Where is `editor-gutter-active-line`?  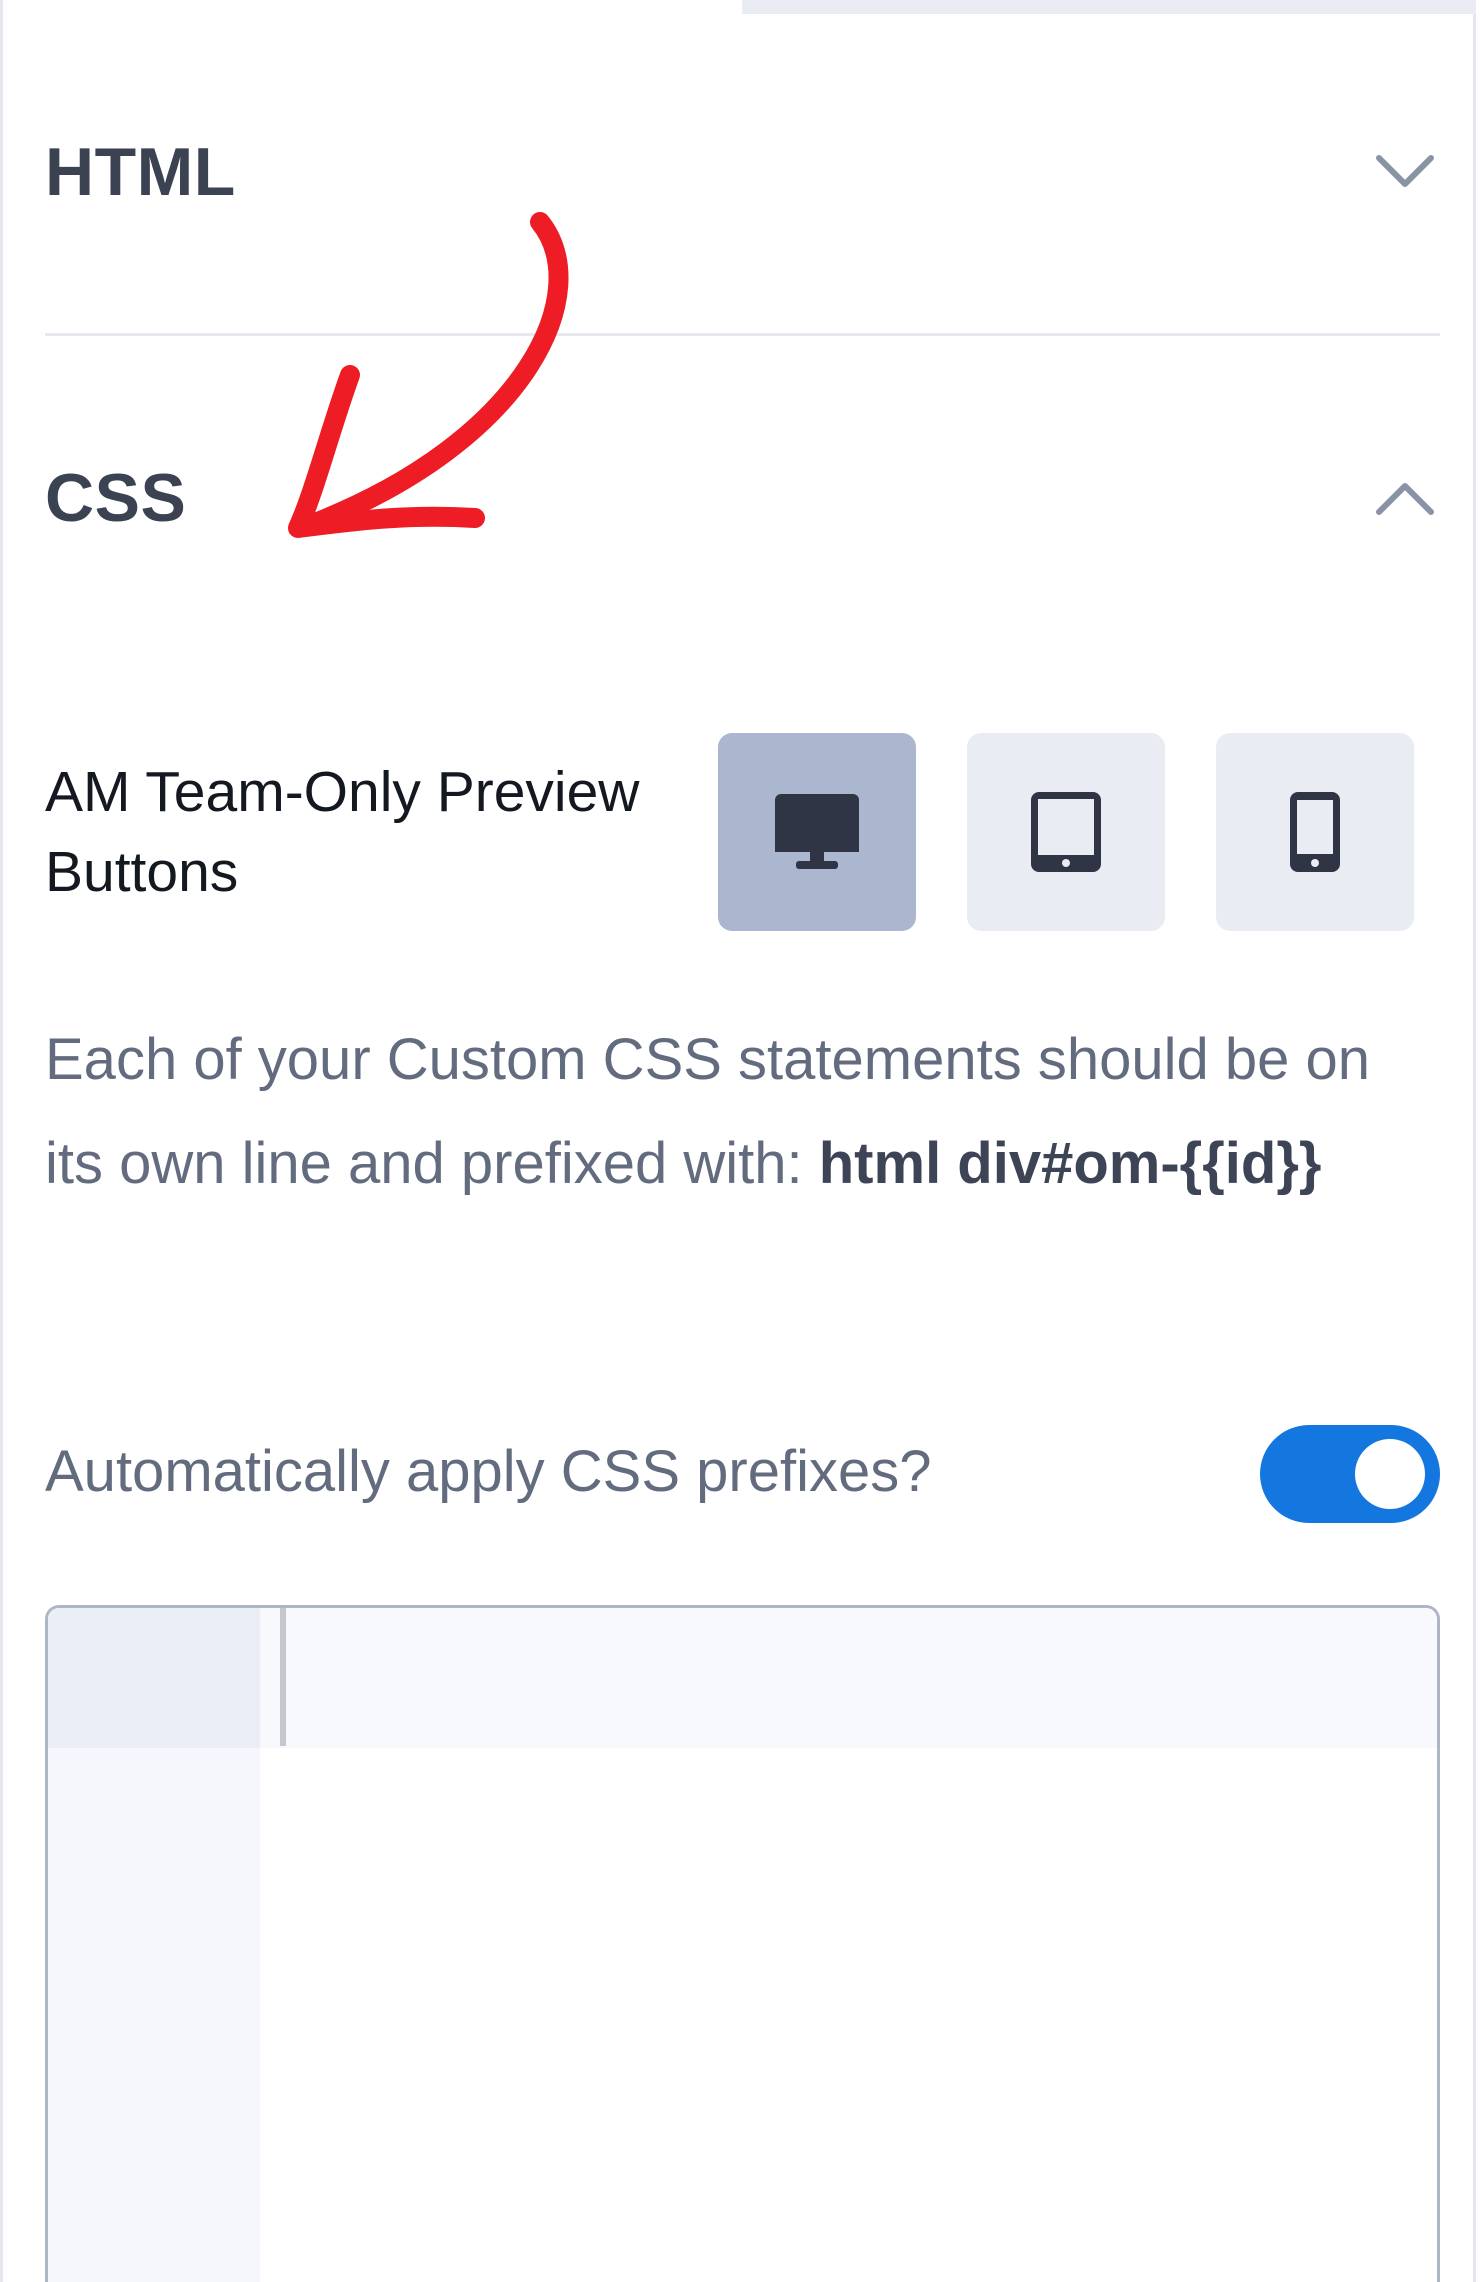
editor-gutter-active-line is located at coordinates (154, 1678).